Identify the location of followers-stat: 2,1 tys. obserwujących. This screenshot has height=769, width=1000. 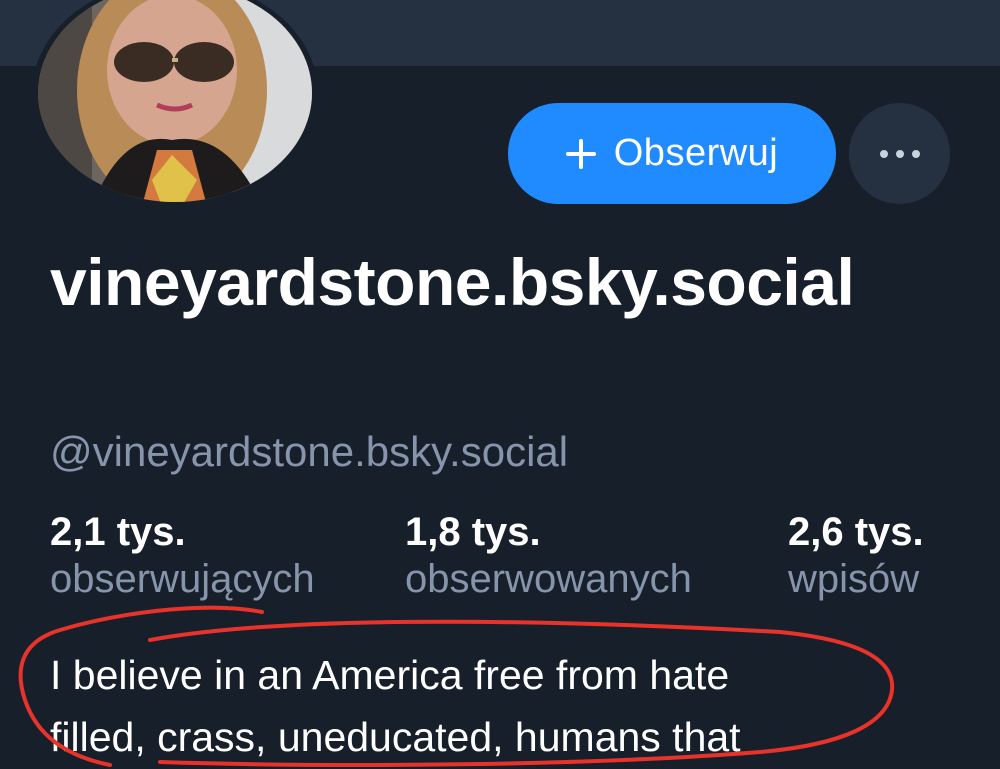
(182, 555).